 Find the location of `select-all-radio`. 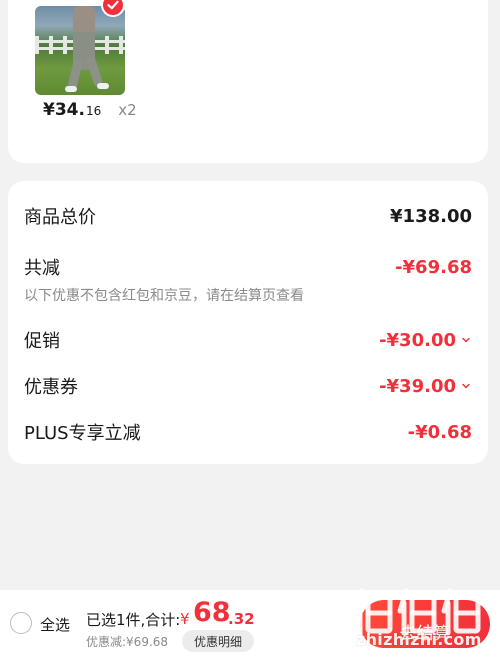

select-all-radio is located at coordinates (21, 623).